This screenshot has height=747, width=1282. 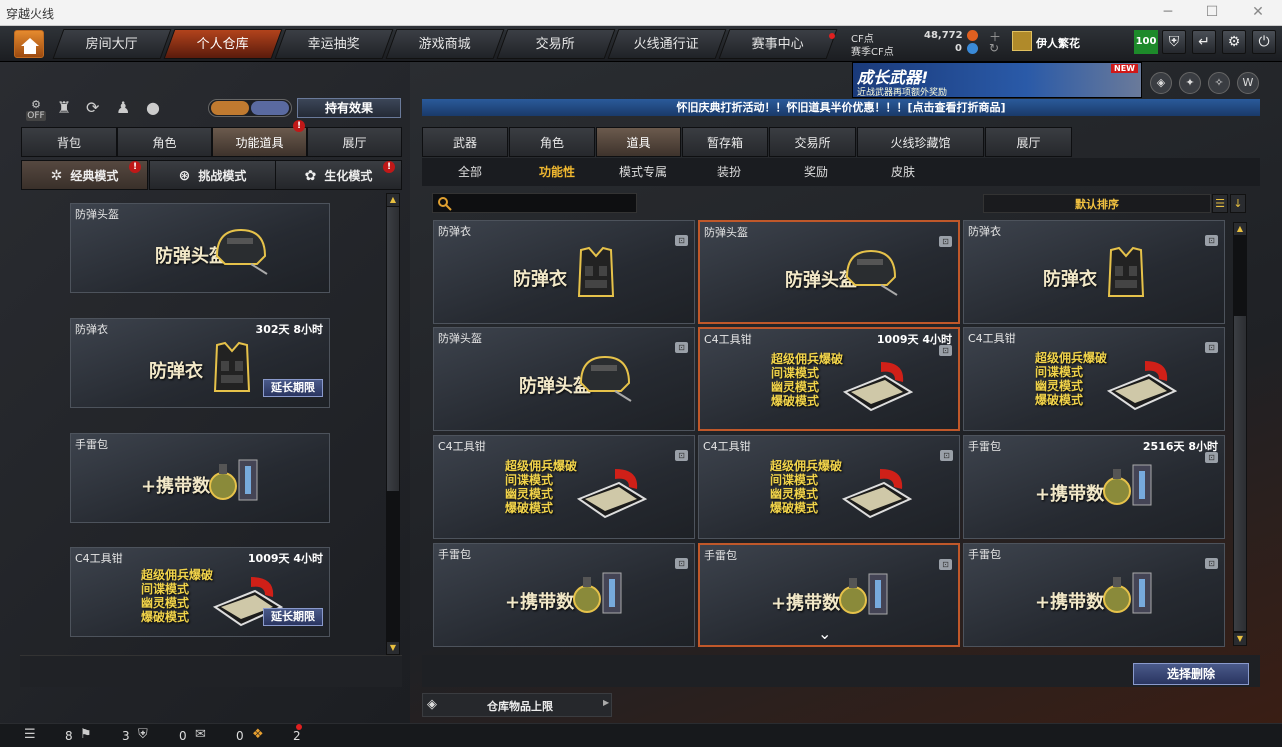 I want to click on right-tab-0: 武器, so click(x=465, y=142).